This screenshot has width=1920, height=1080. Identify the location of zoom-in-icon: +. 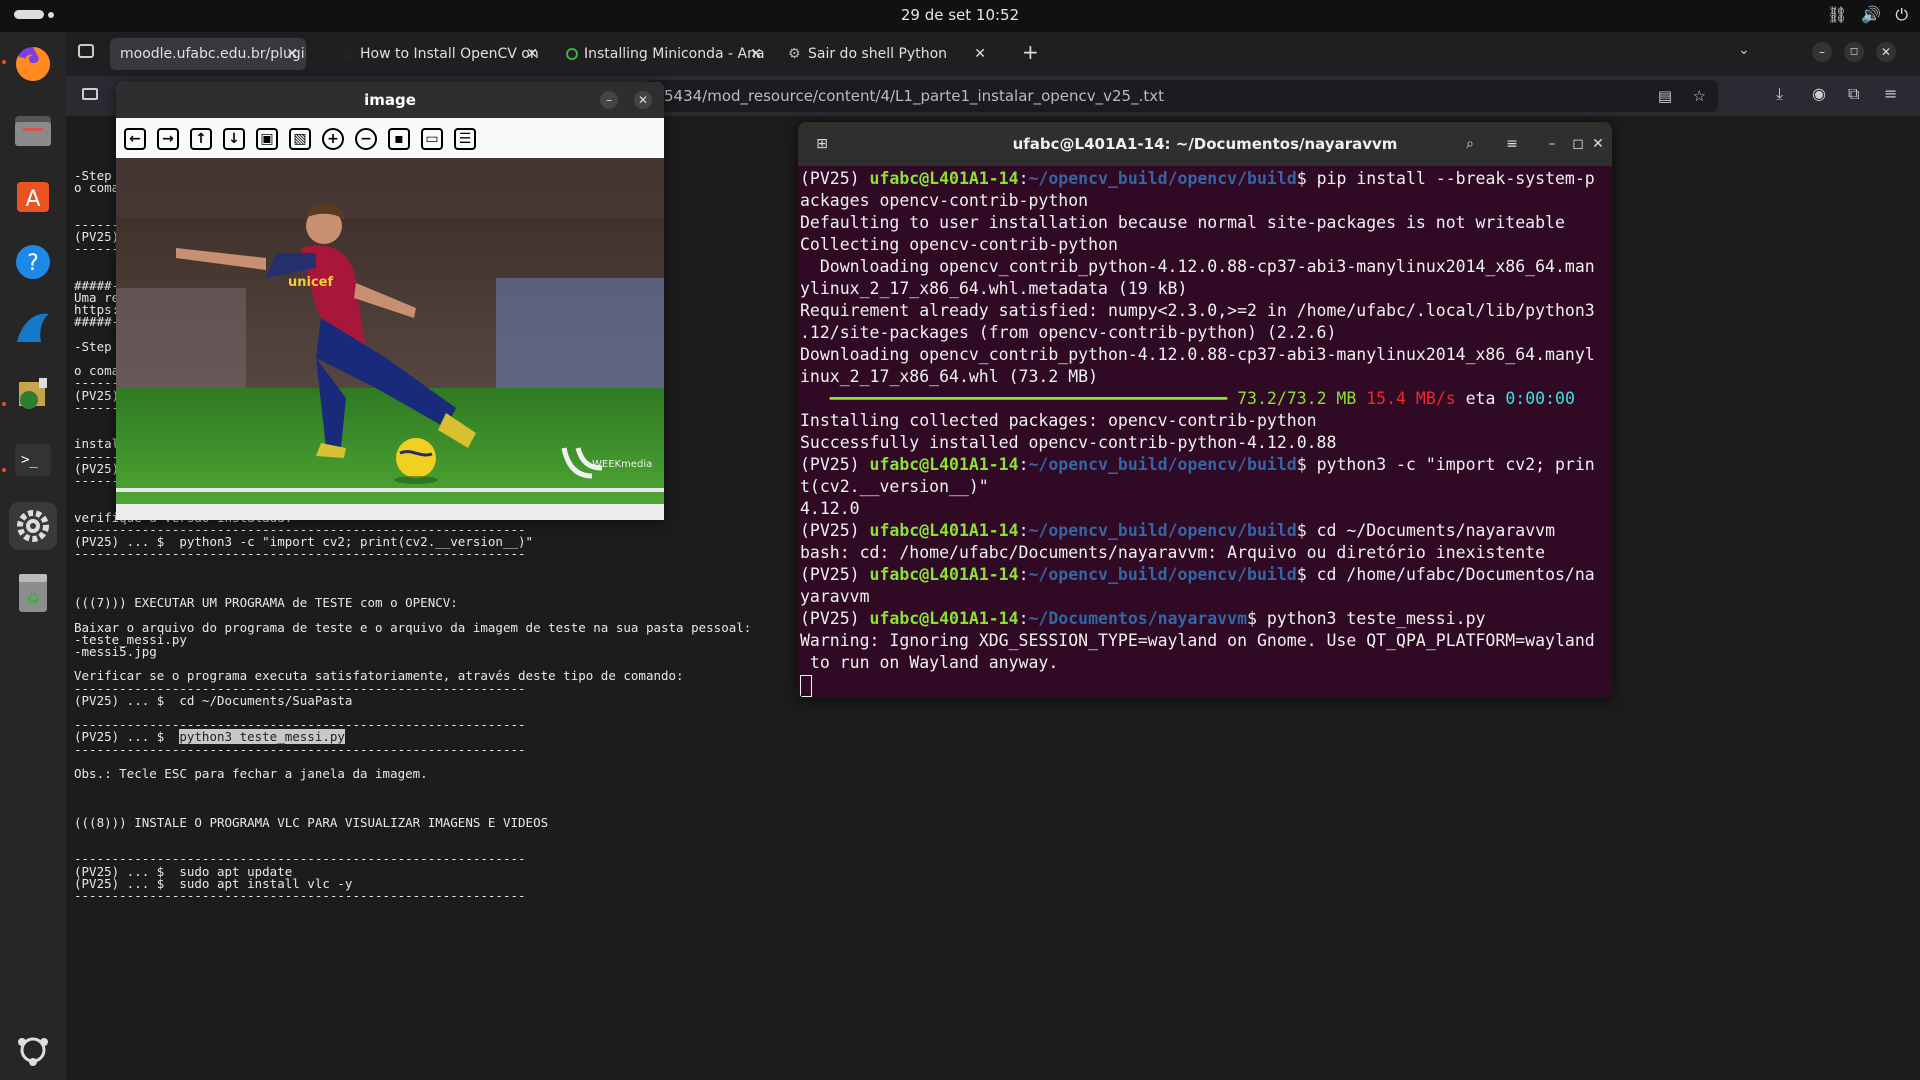
(333, 139).